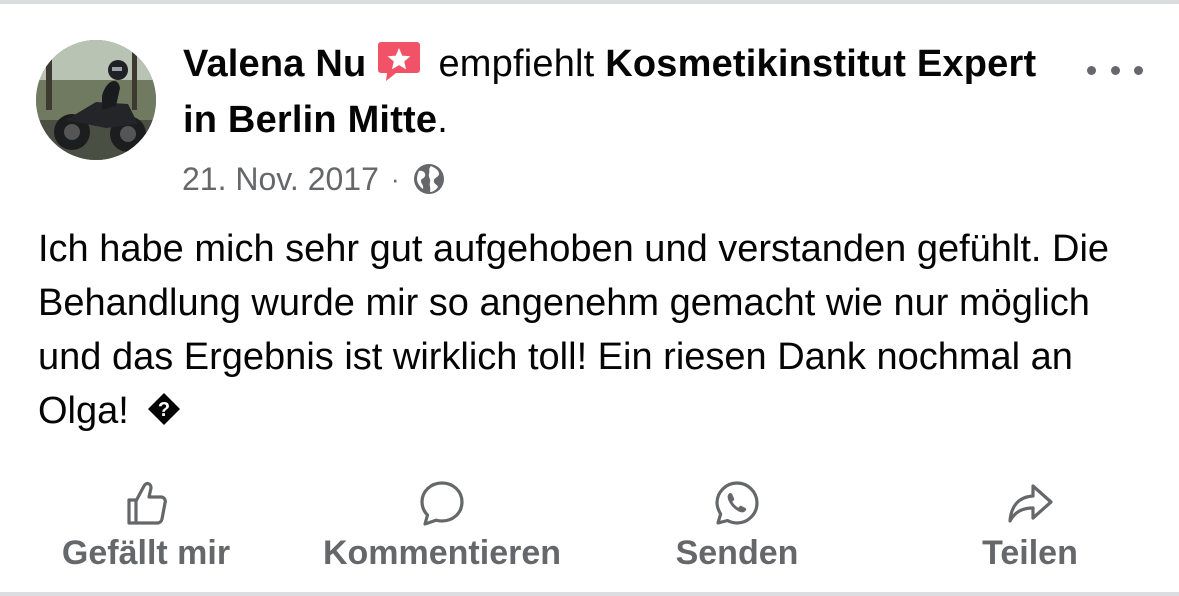  I want to click on comment-button: Kommentieren, so click(442, 530).